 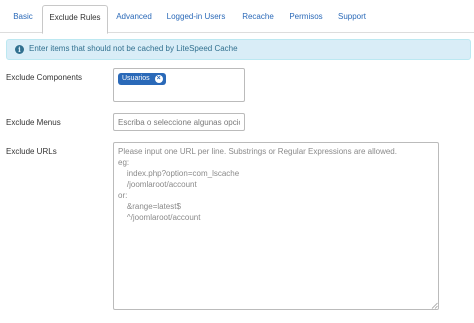 What do you see at coordinates (19, 49) in the screenshot?
I see `info-icon: i` at bounding box center [19, 49].